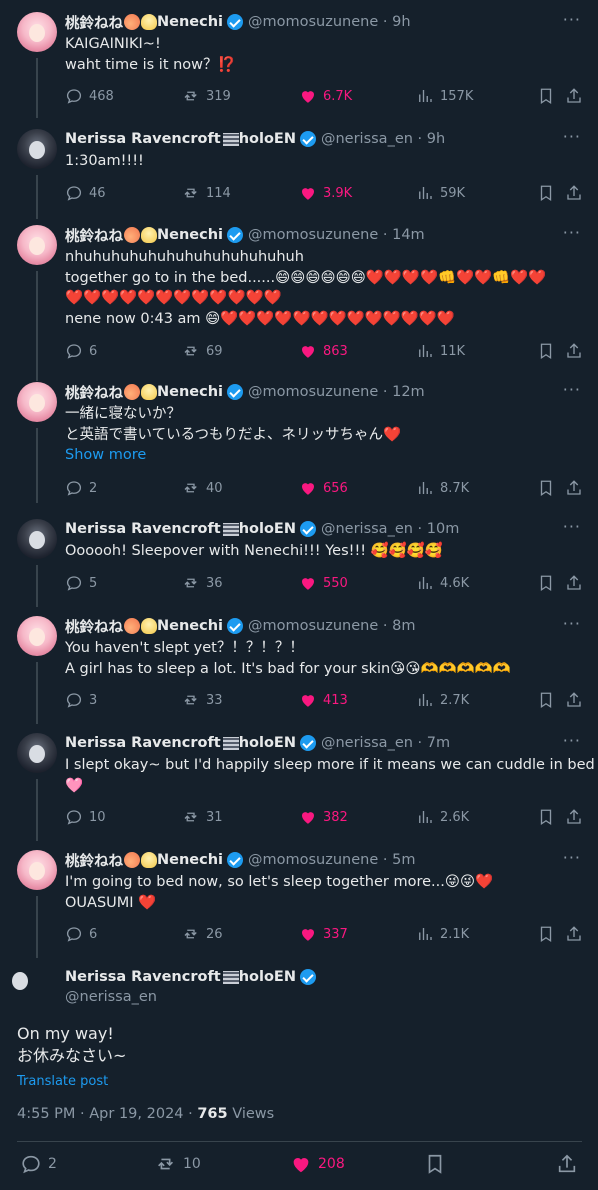  Describe the element at coordinates (202, 934) in the screenshot. I see `repost-button: 26` at that location.